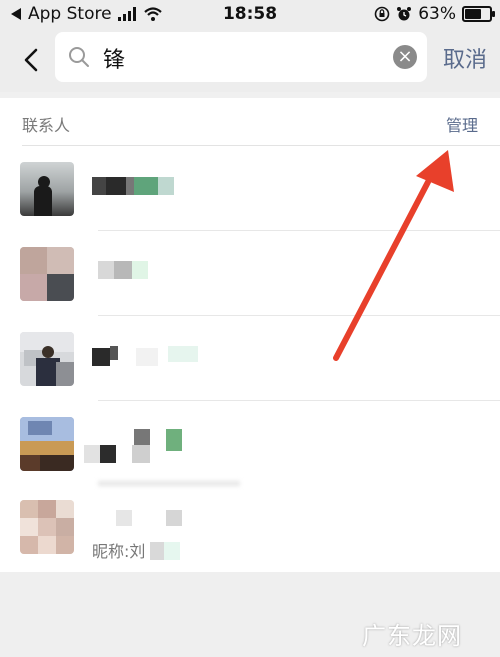 The image size is (500, 657). I want to click on rotation-lock-icon, so click(382, 14).